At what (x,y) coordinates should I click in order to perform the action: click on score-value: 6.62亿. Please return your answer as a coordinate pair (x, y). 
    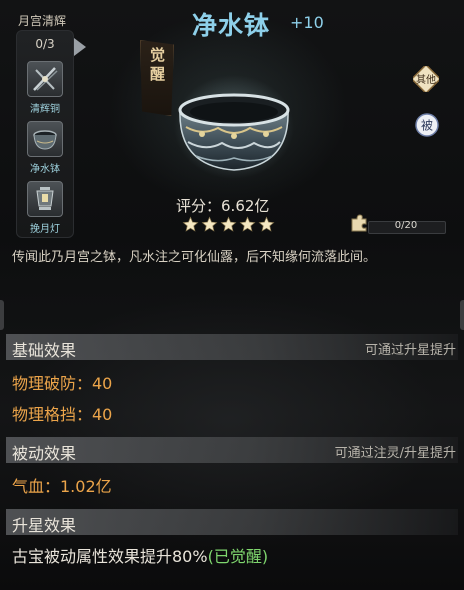
    Looking at the image, I should click on (245, 206).